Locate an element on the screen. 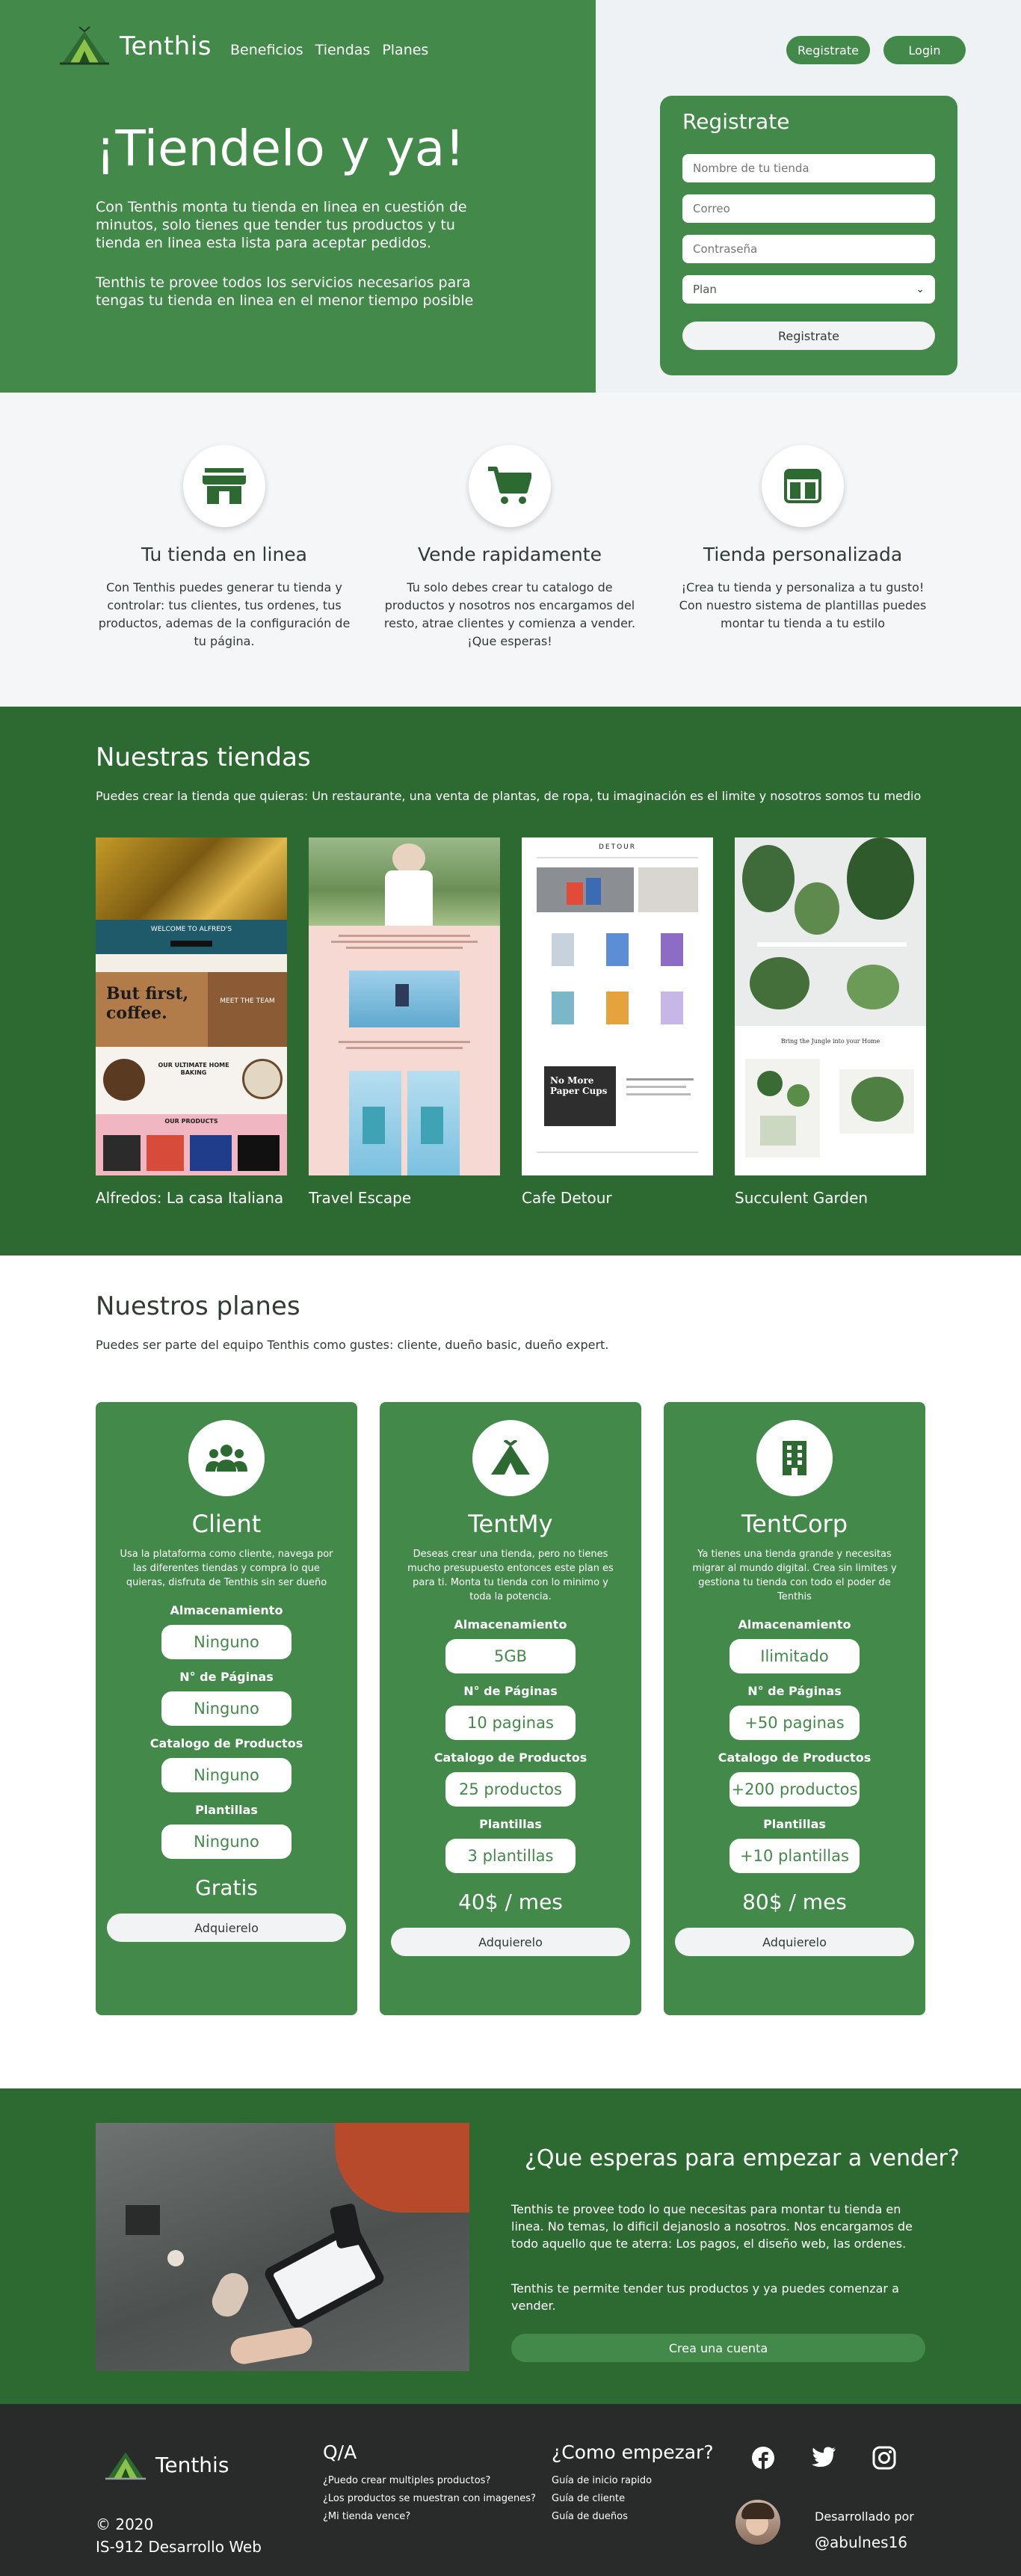 The height and width of the screenshot is (2576, 1021). developer-credit: Desarrollado por @abulnes16 is located at coordinates (864, 2529).